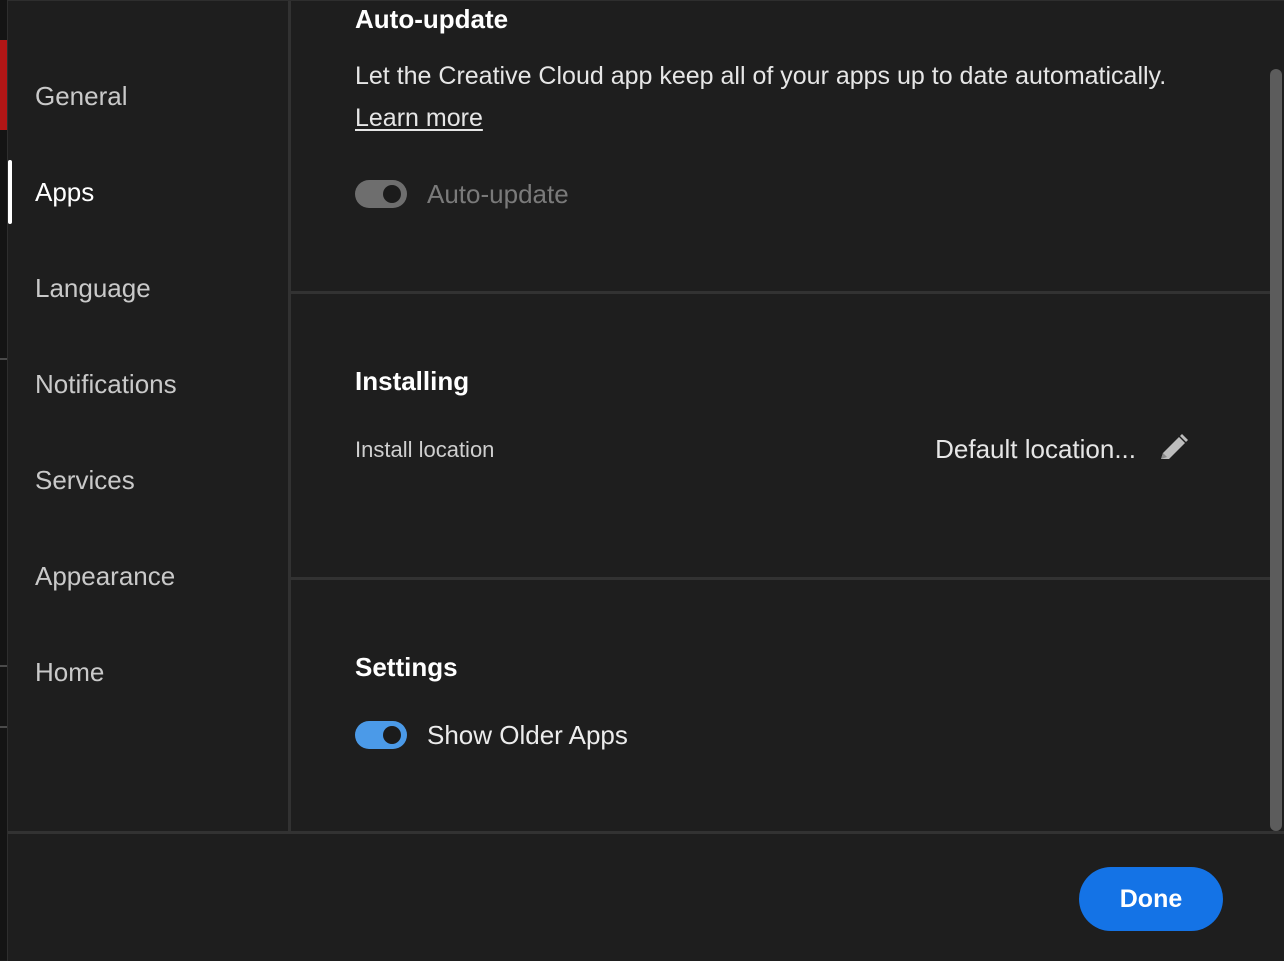 The height and width of the screenshot is (961, 1284). Describe the element at coordinates (1151, 899) in the screenshot. I see `done-button: Done` at that location.